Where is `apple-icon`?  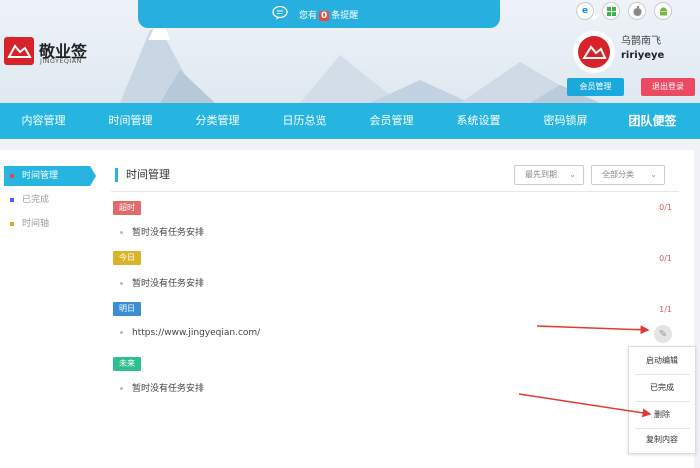
apple-icon is located at coordinates (637, 11).